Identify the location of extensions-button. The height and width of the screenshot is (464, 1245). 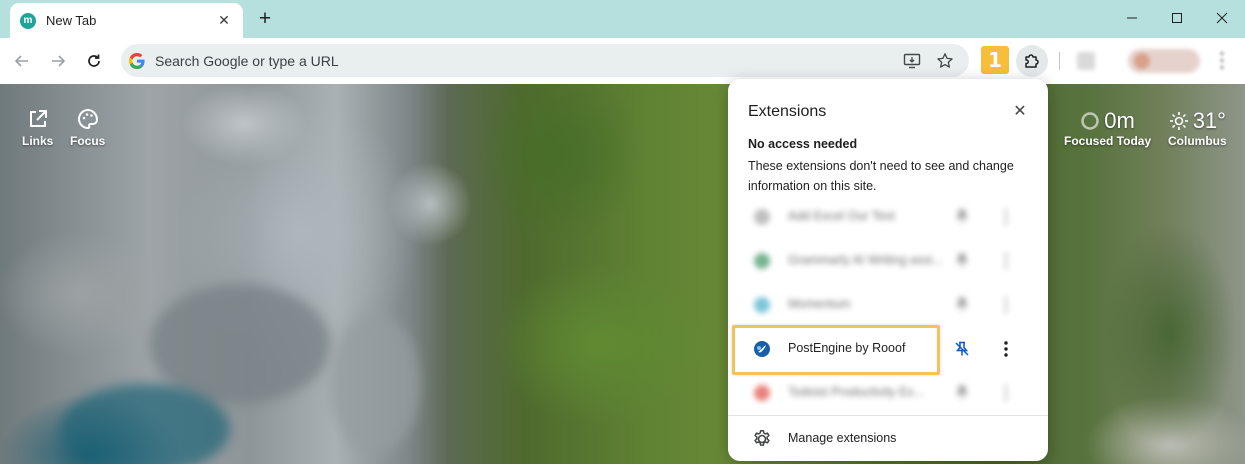
(1032, 61).